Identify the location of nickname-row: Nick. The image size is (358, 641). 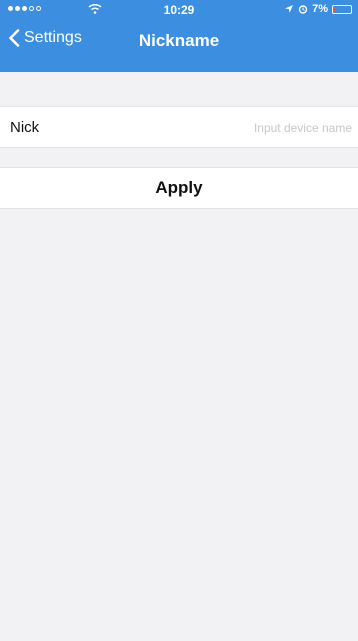
(179, 127).